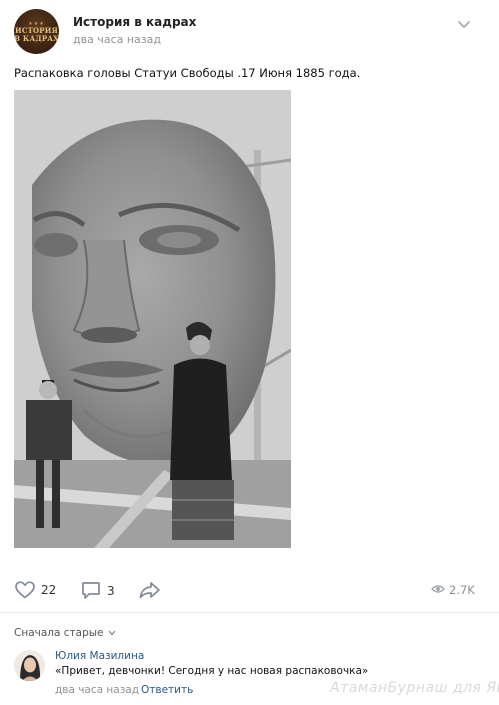 This screenshot has width=499, height=705. I want to click on comment-time: два часа назад, so click(97, 690).